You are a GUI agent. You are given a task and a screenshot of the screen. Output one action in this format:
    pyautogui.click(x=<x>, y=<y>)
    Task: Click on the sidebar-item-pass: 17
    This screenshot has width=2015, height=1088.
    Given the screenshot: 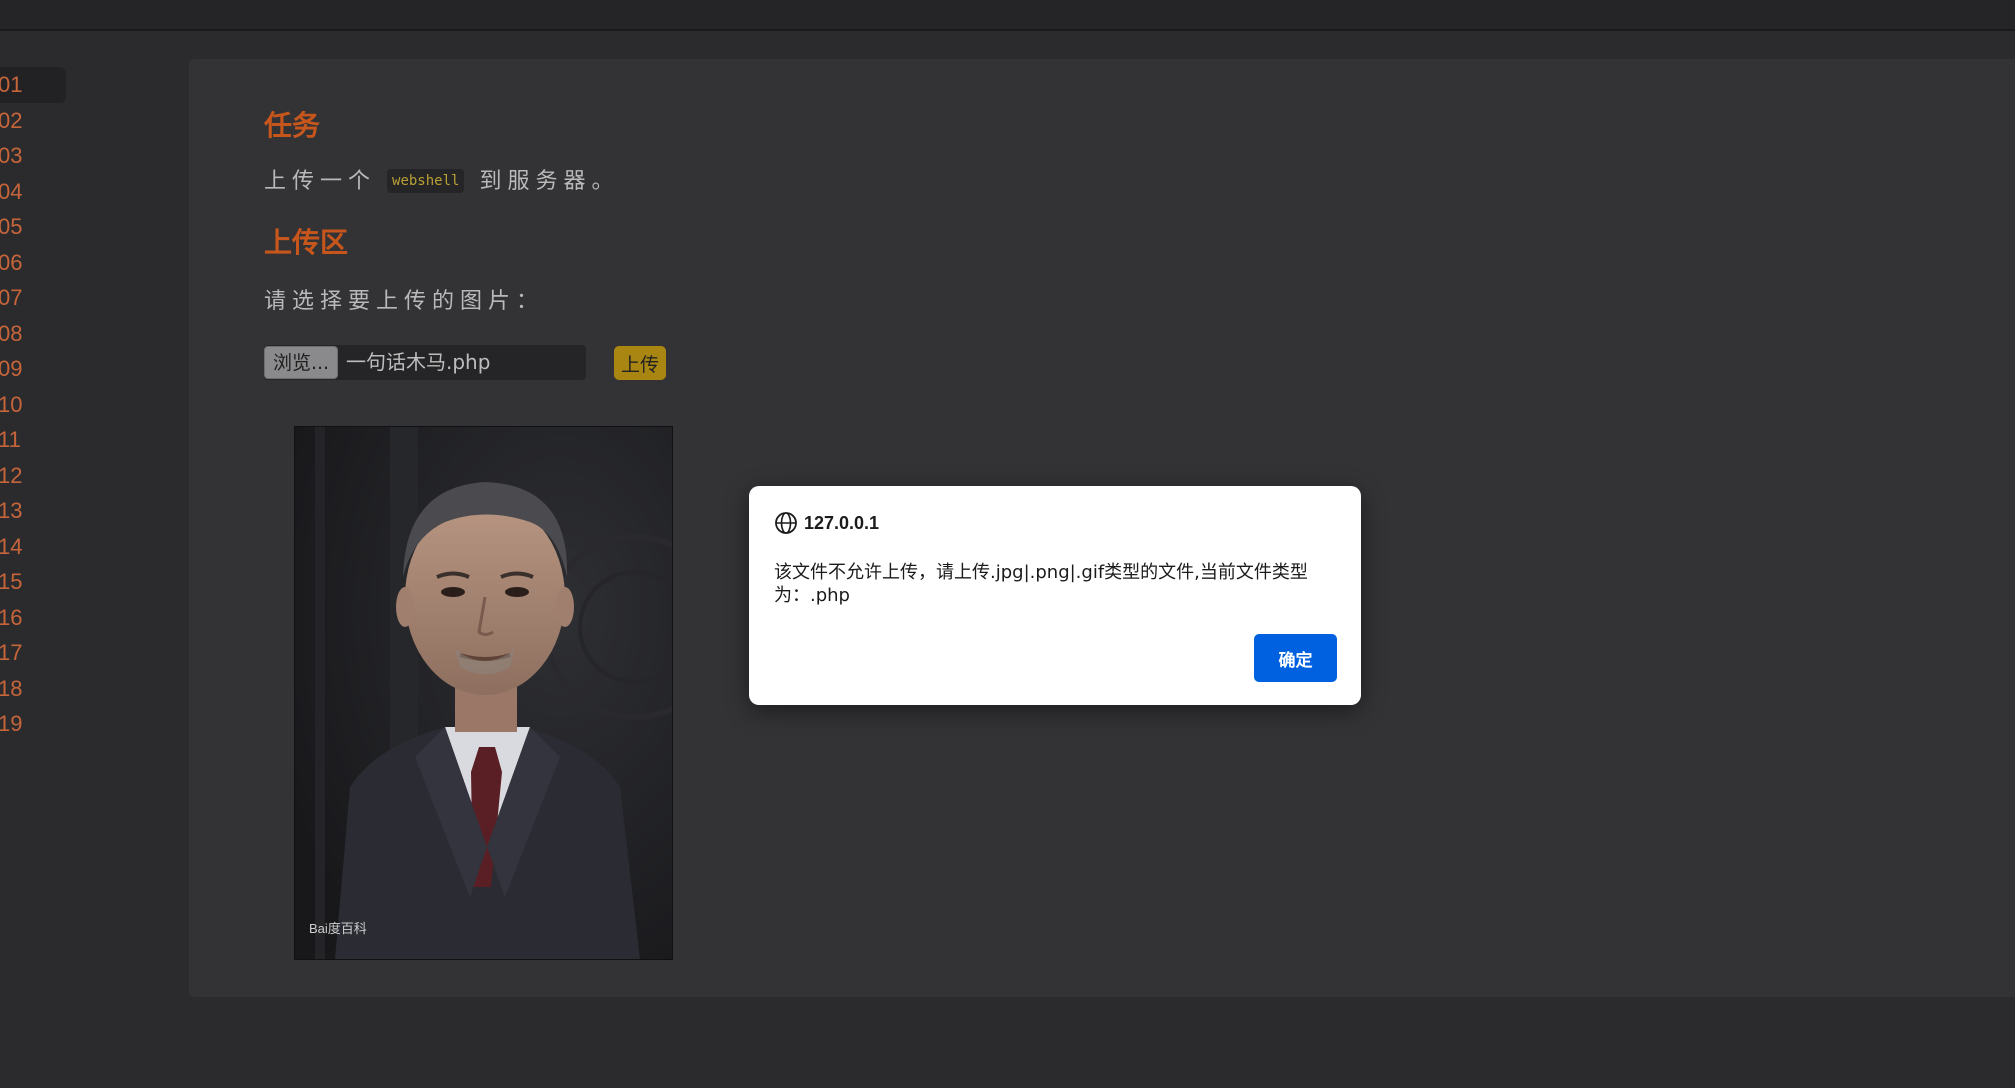 What is the action you would take?
    pyautogui.click(x=34, y=653)
    